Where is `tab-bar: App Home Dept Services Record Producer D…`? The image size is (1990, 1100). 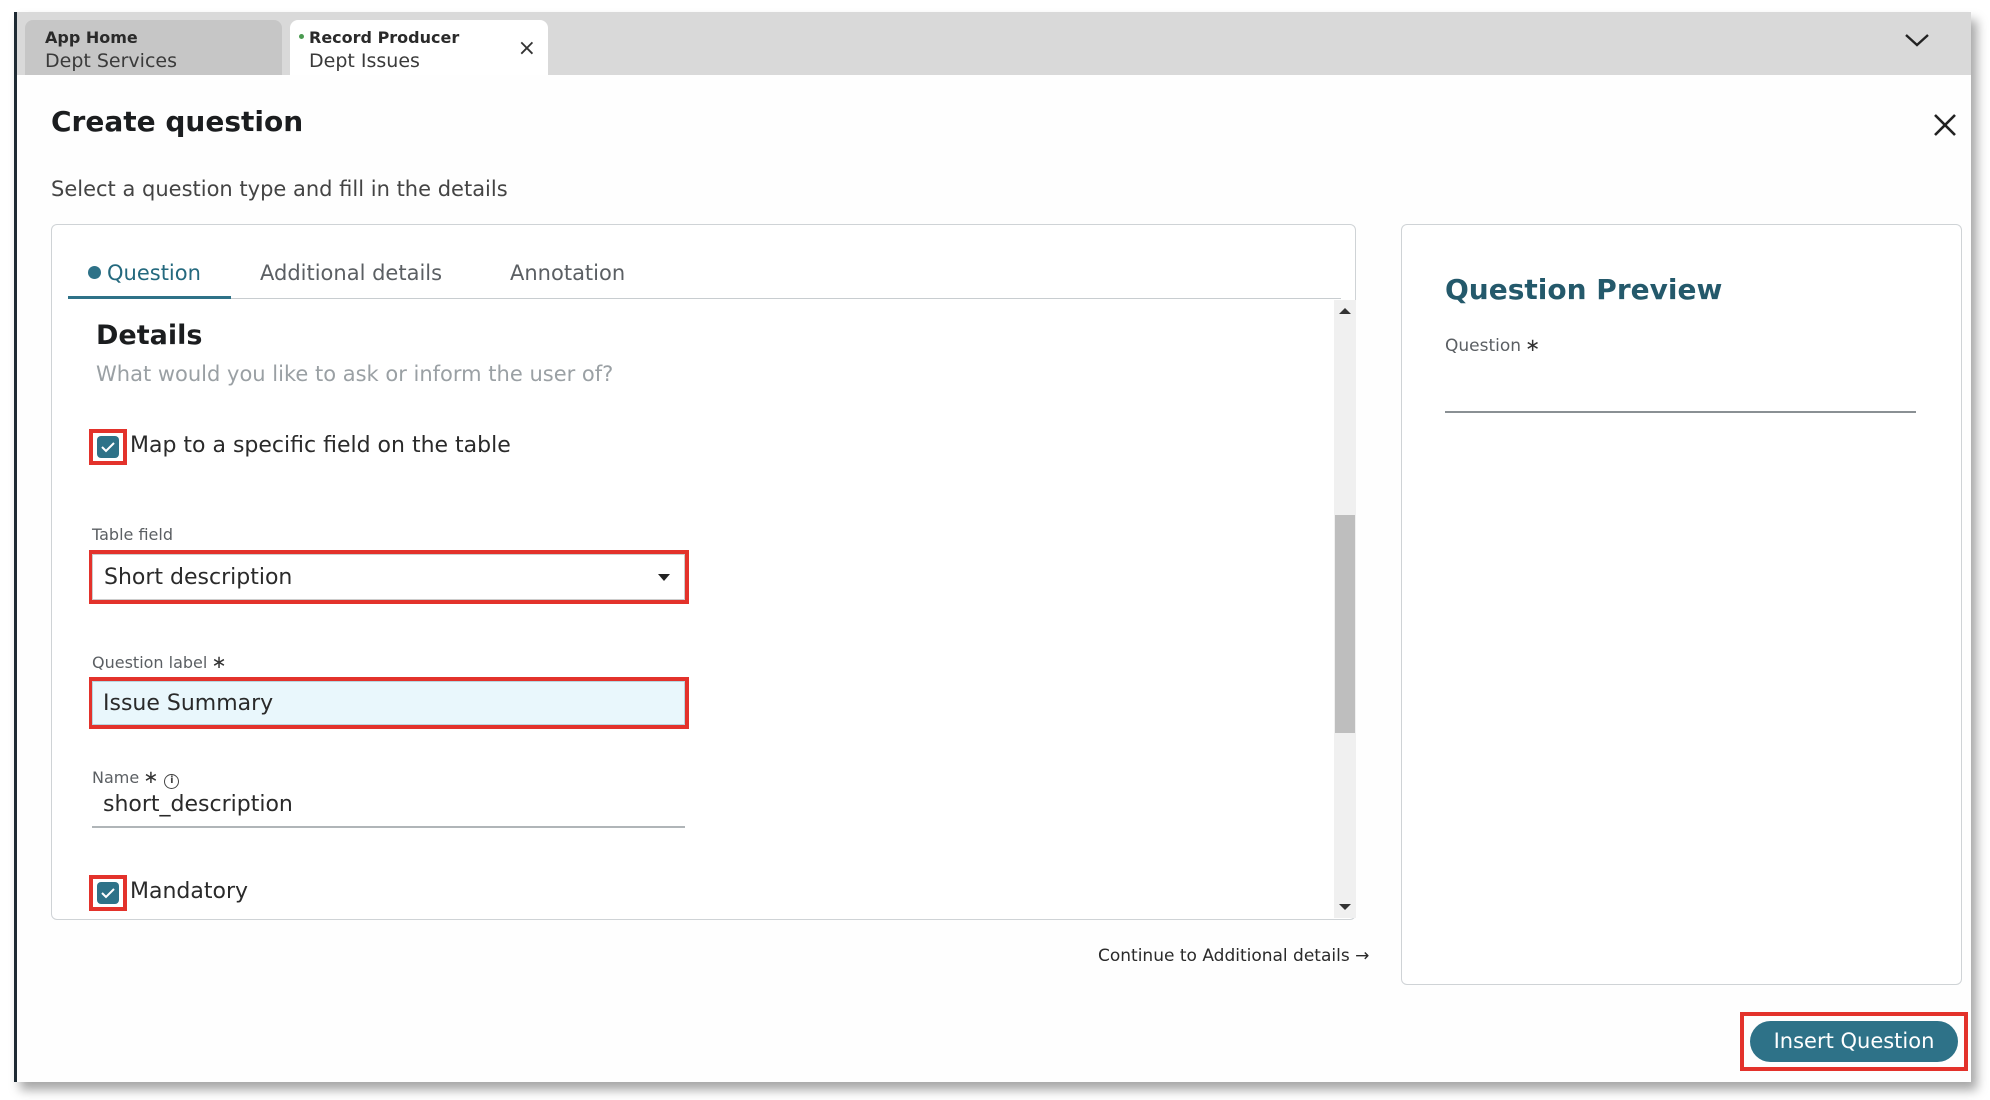 tab-bar: App Home Dept Services Record Producer D… is located at coordinates (994, 43).